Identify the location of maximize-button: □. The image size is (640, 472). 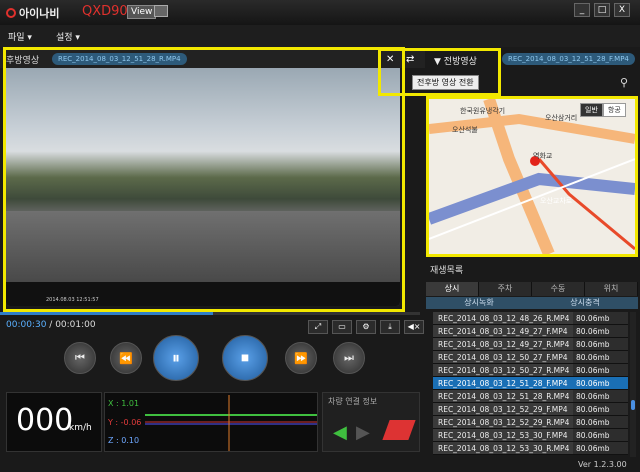
(602, 10).